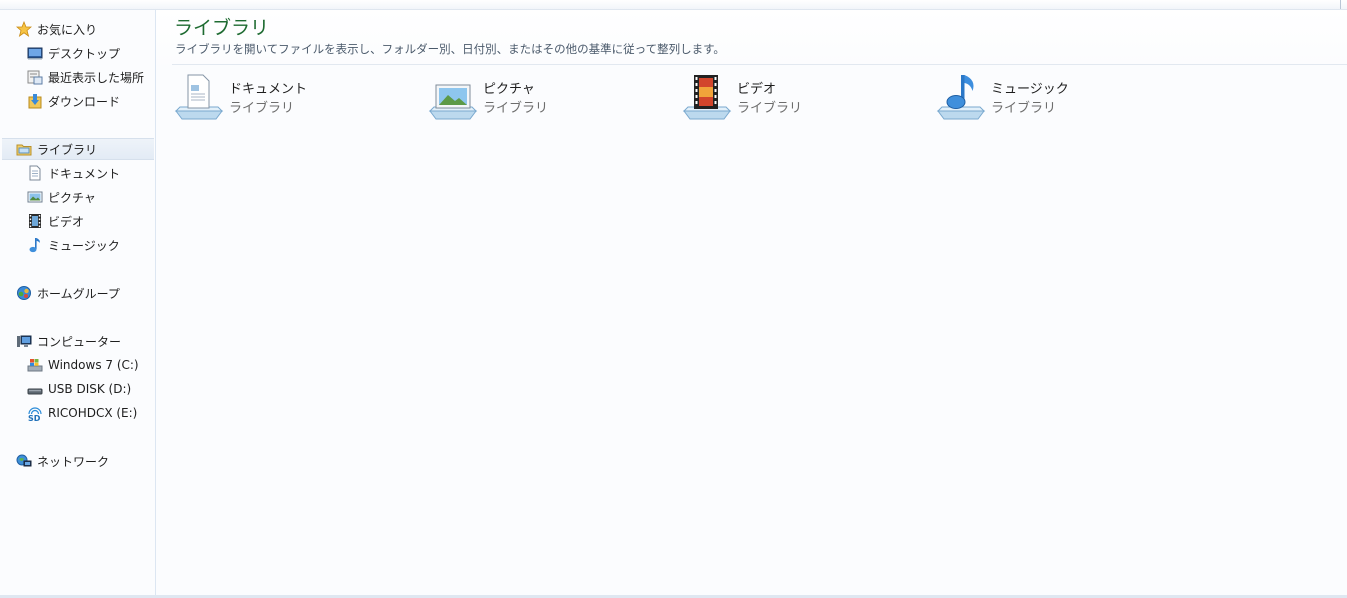 The height and width of the screenshot is (598, 1347). Describe the element at coordinates (1030, 89) in the screenshot. I see `library-name: ミュージック` at that location.